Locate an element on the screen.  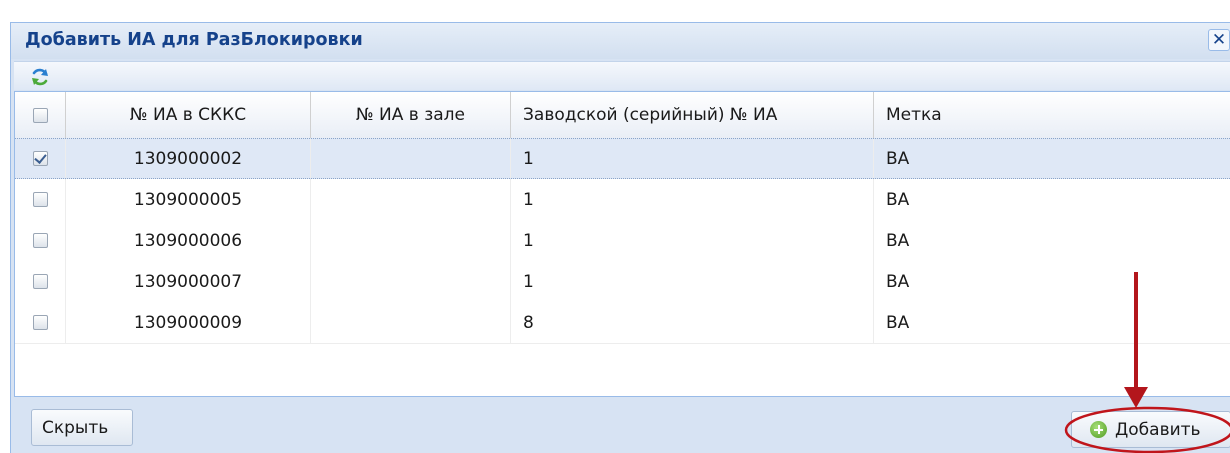
table-row: 1309000002 1 ВА is located at coordinates (622, 158).